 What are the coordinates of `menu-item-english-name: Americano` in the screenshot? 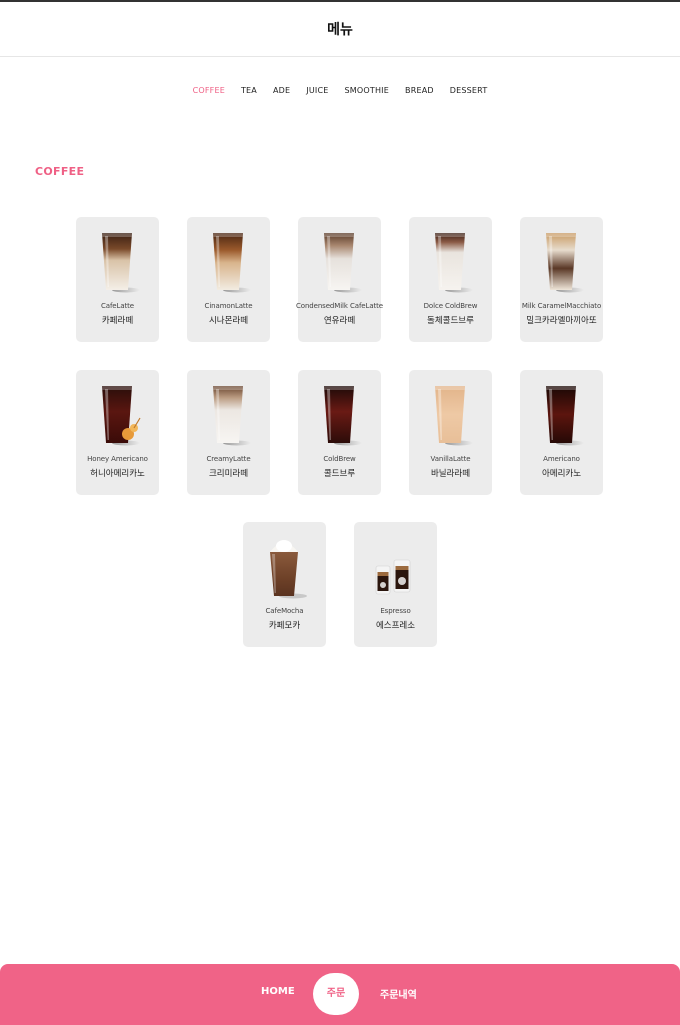 It's located at (561, 459).